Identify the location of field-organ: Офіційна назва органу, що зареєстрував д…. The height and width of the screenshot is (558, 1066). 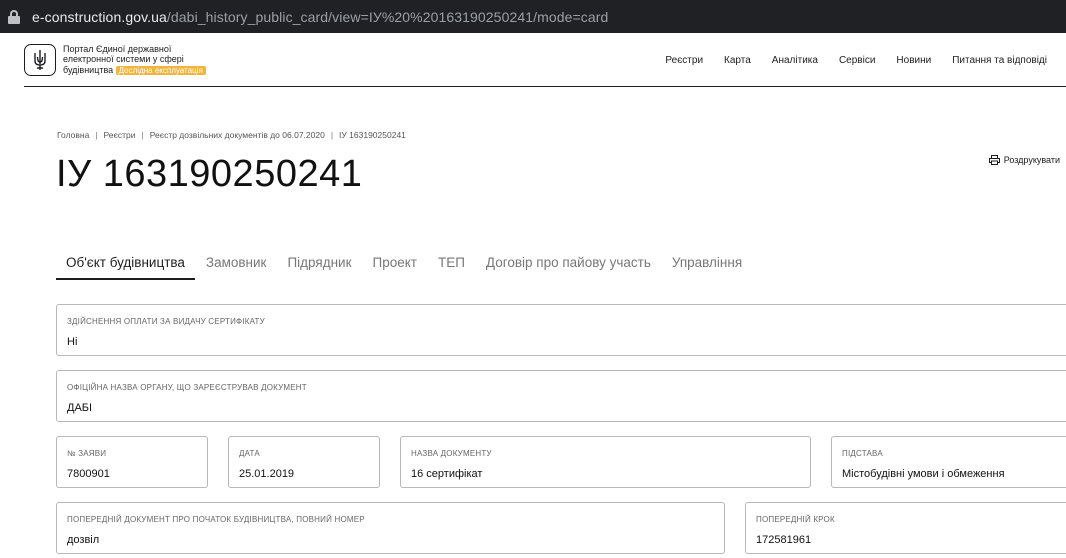
(561, 396).